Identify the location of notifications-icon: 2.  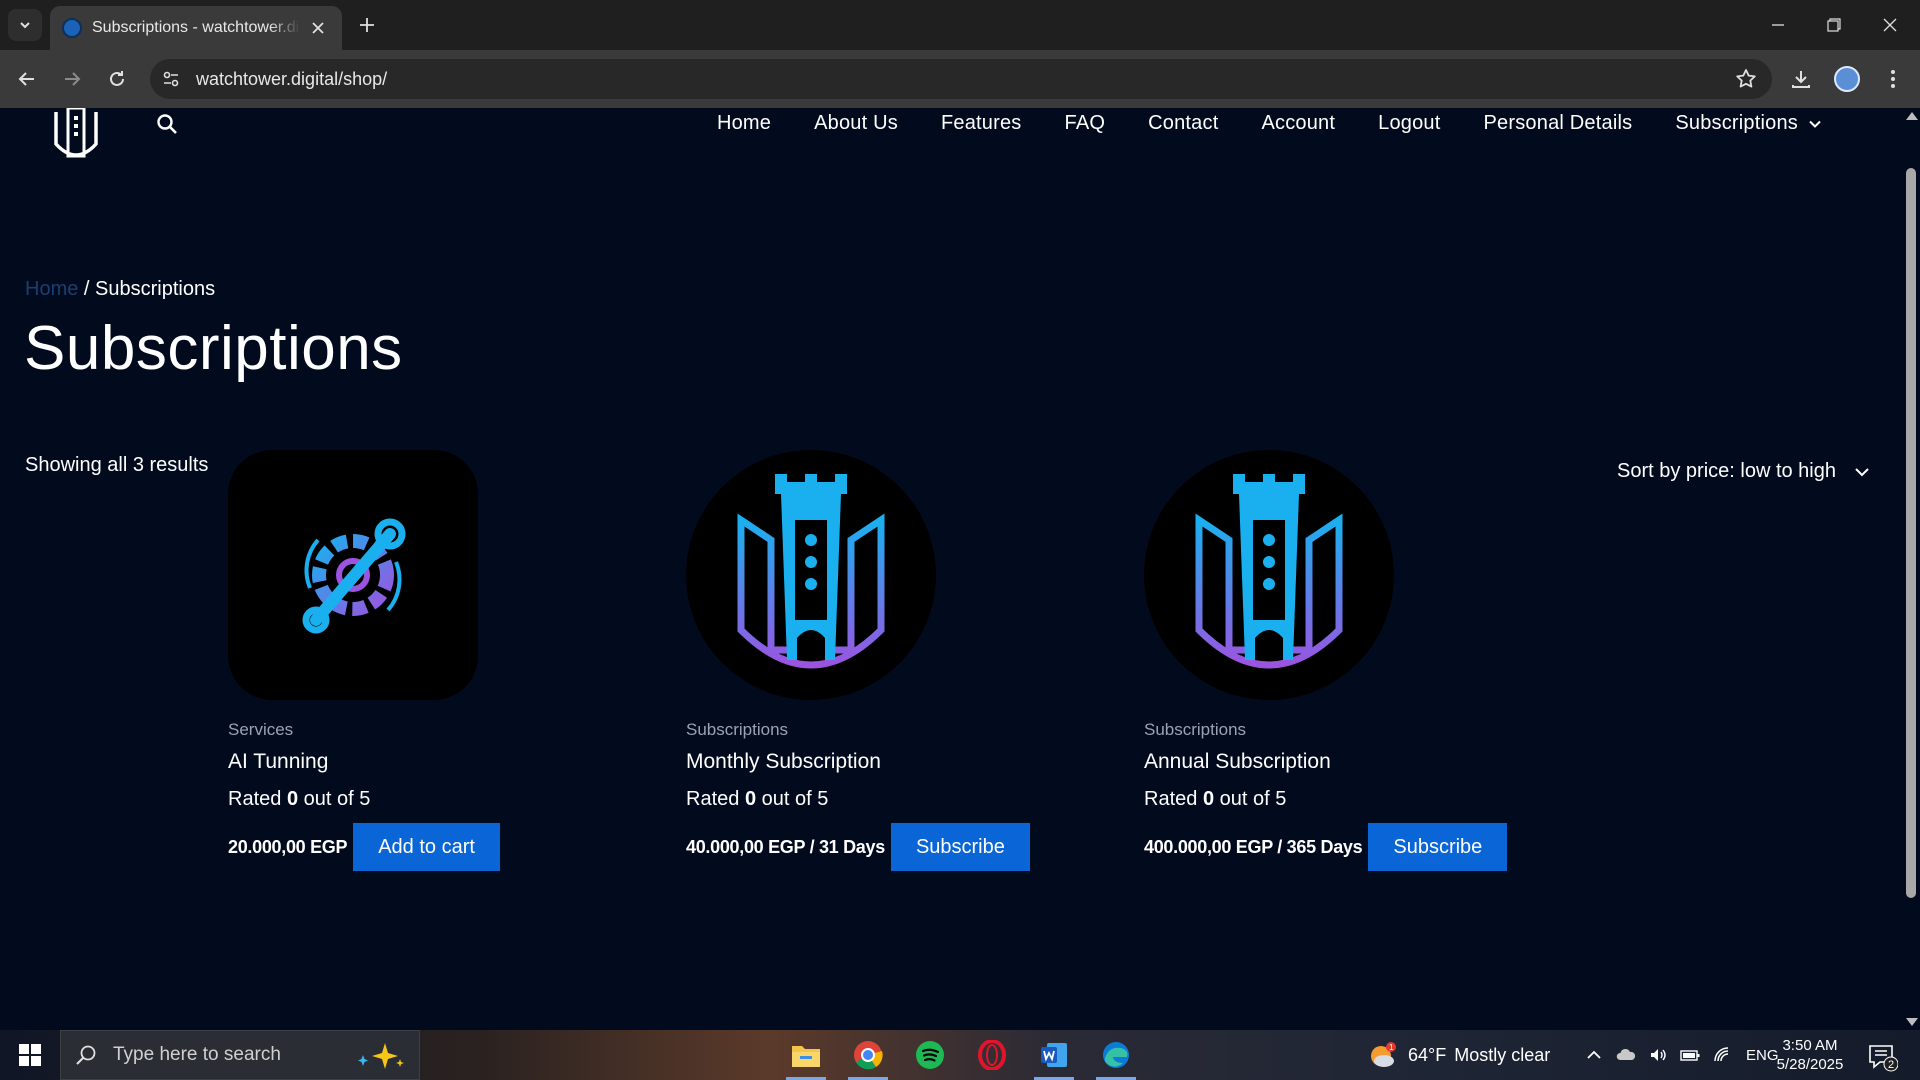
(1882, 1056).